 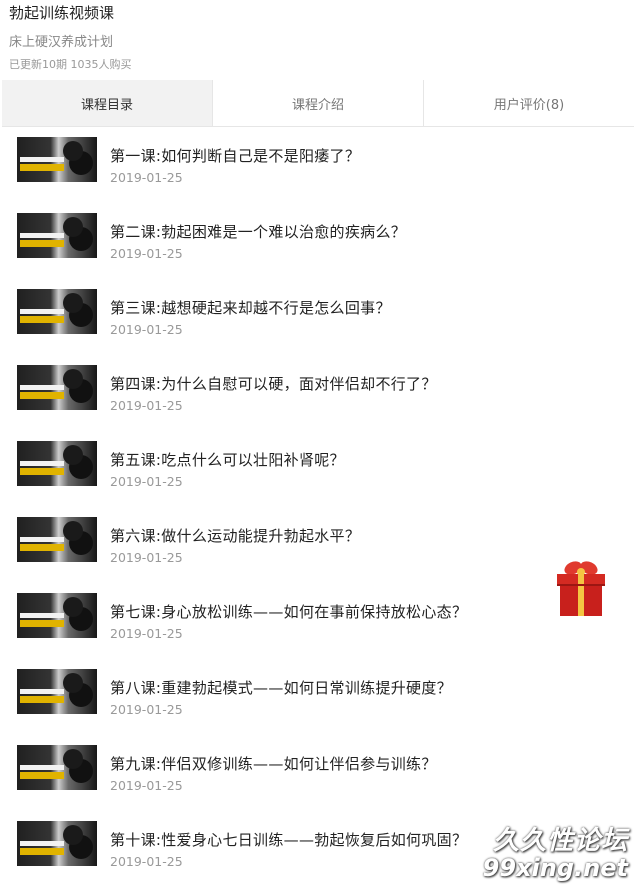 I want to click on tab-bar: 课程目录 课程介绍 用户评价(8), so click(x=318, y=103).